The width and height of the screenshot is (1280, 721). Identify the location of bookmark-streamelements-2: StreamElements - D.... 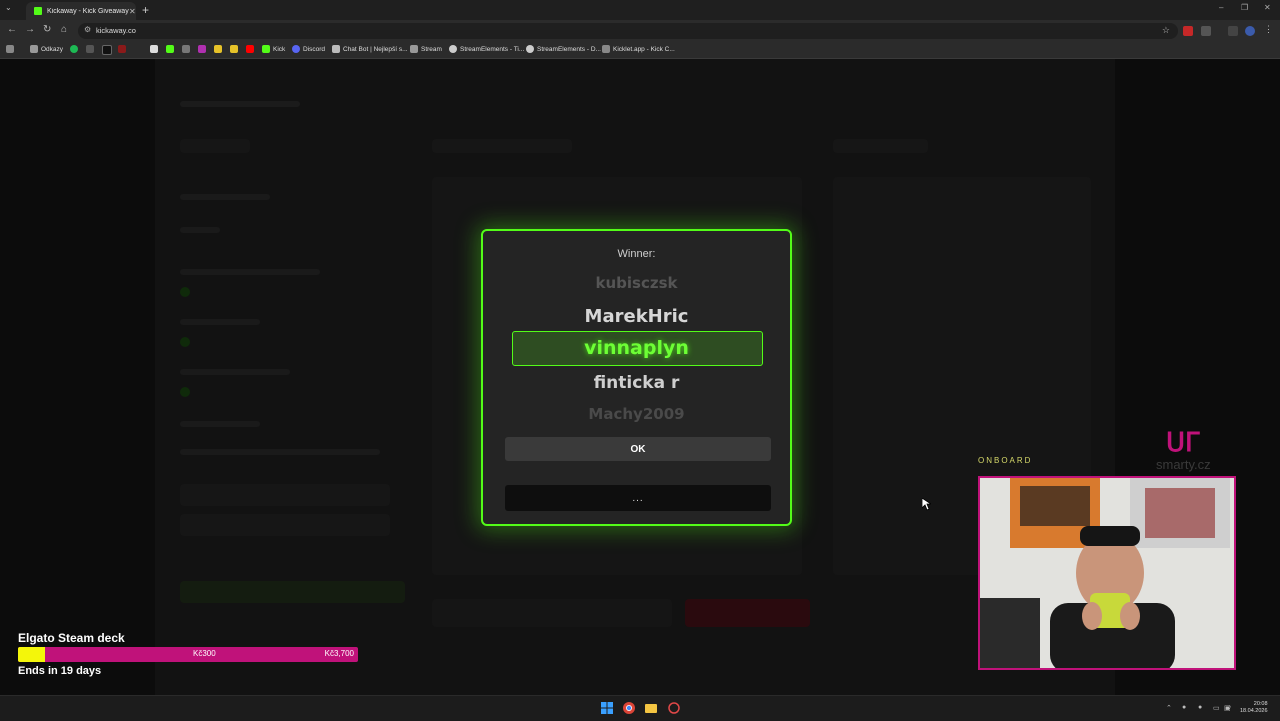
(563, 49).